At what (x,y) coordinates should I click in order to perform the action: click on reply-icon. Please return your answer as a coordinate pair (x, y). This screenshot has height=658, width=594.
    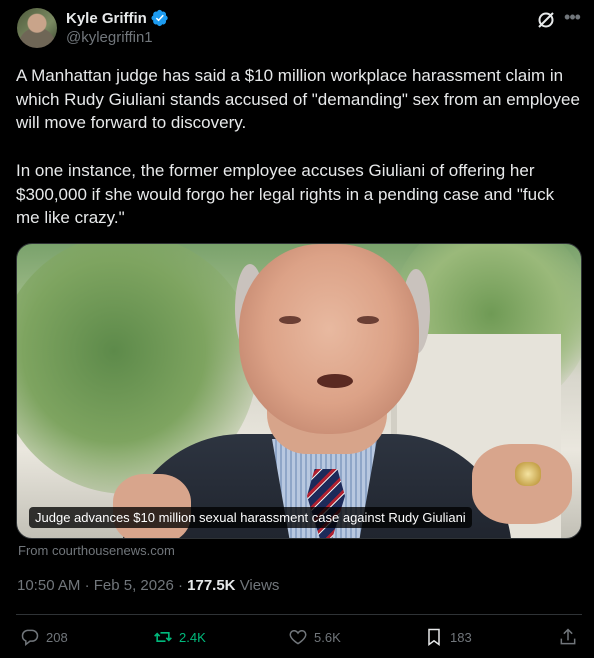
    Looking at the image, I should click on (30, 638).